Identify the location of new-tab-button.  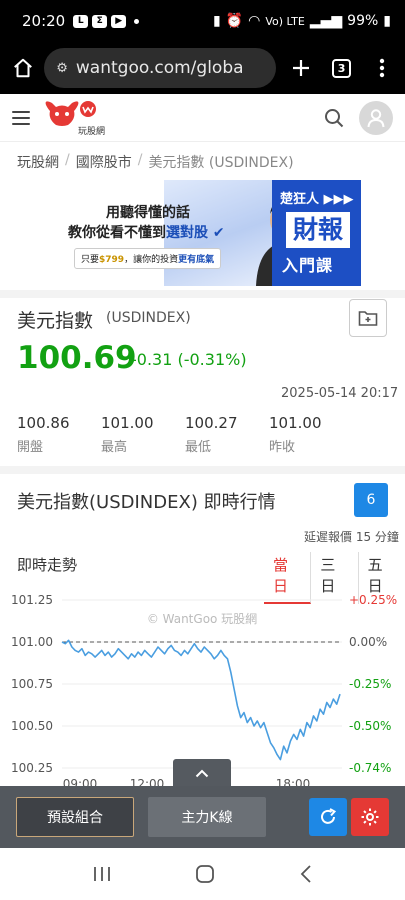
(301, 68).